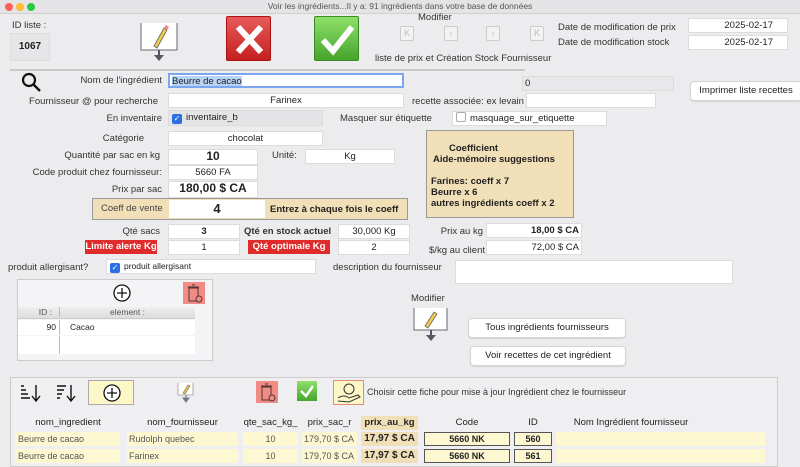  Describe the element at coordinates (591, 100) in the screenshot. I see `recette-input` at that location.